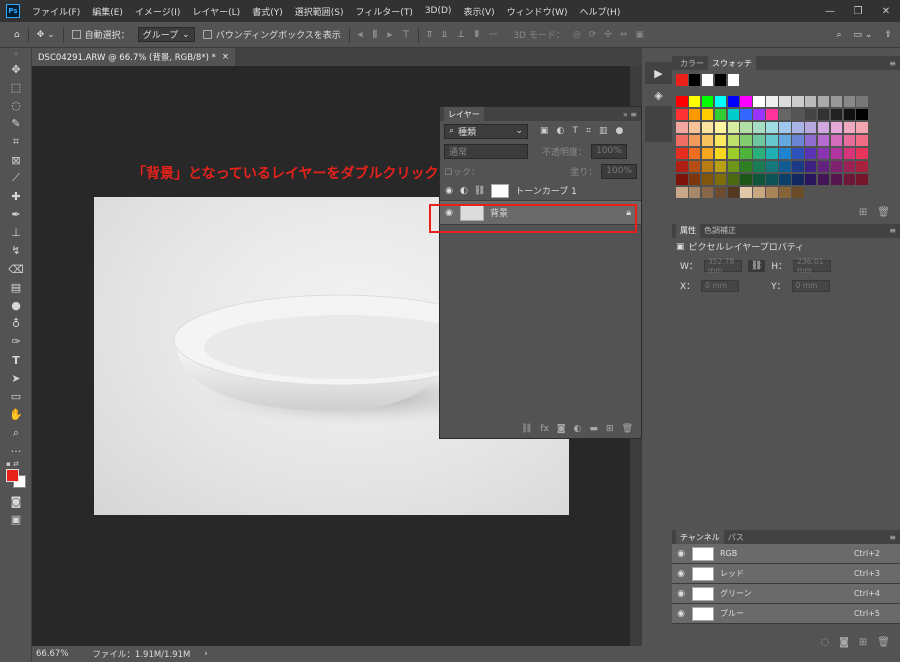 Image resolution: width=900 pixels, height=662 pixels. What do you see at coordinates (578, 429) in the screenshot?
I see `adjustment-layer-icon: ◐` at bounding box center [578, 429].